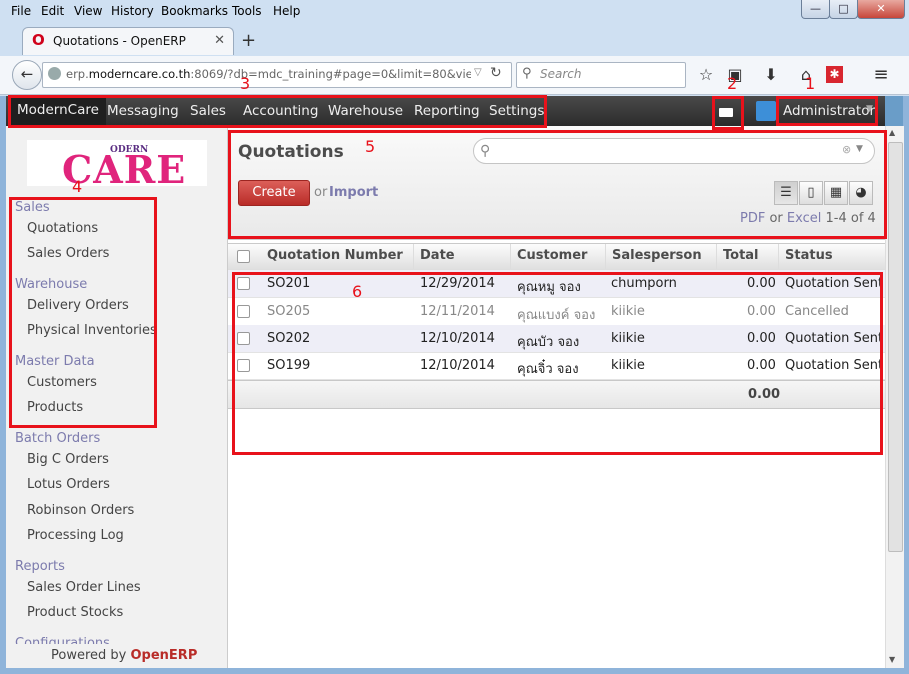 Image resolution: width=909 pixels, height=674 pixels. I want to click on hamburger-menu-icon: ≡, so click(881, 75).